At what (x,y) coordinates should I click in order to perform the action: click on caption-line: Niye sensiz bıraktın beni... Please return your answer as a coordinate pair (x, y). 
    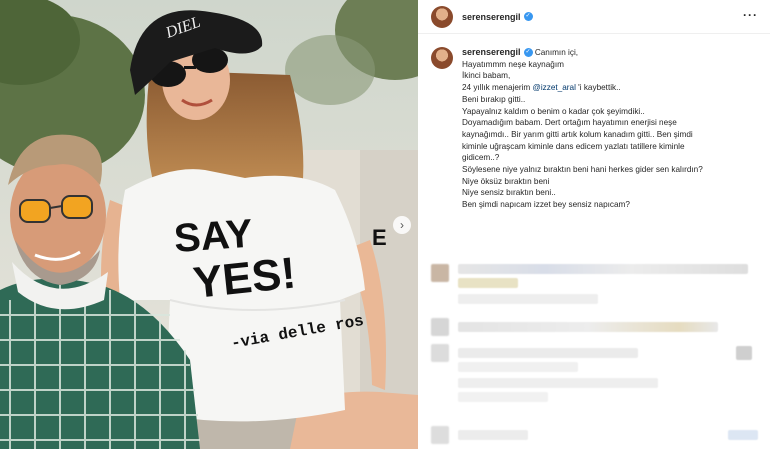
    Looking at the image, I should click on (509, 193).